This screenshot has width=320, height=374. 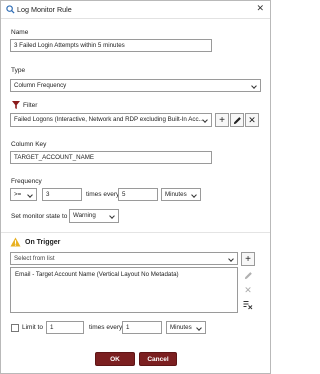 What do you see at coordinates (29, 144) in the screenshot?
I see `column-key-label: Column Key` at bounding box center [29, 144].